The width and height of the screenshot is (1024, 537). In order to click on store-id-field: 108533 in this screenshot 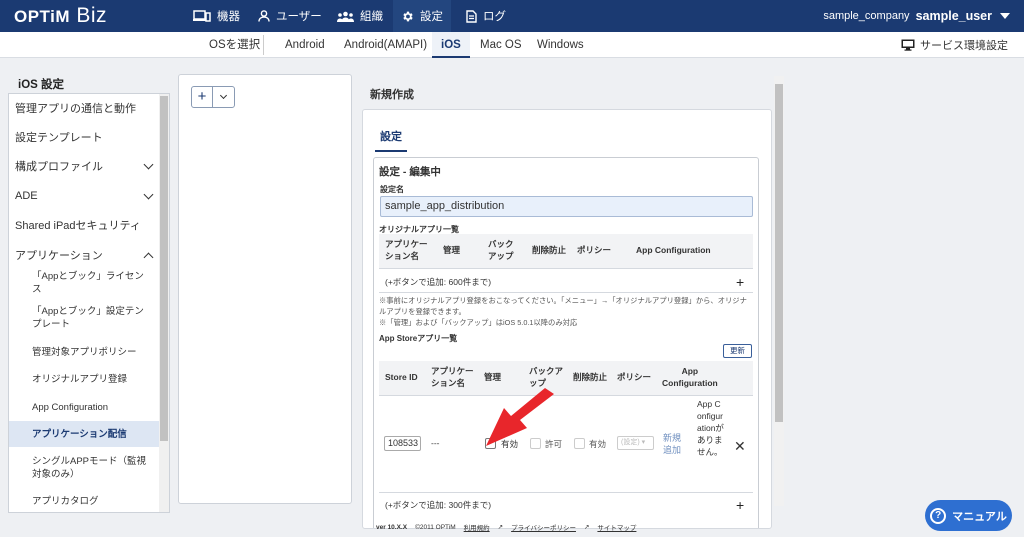, I will do `click(402, 443)`.